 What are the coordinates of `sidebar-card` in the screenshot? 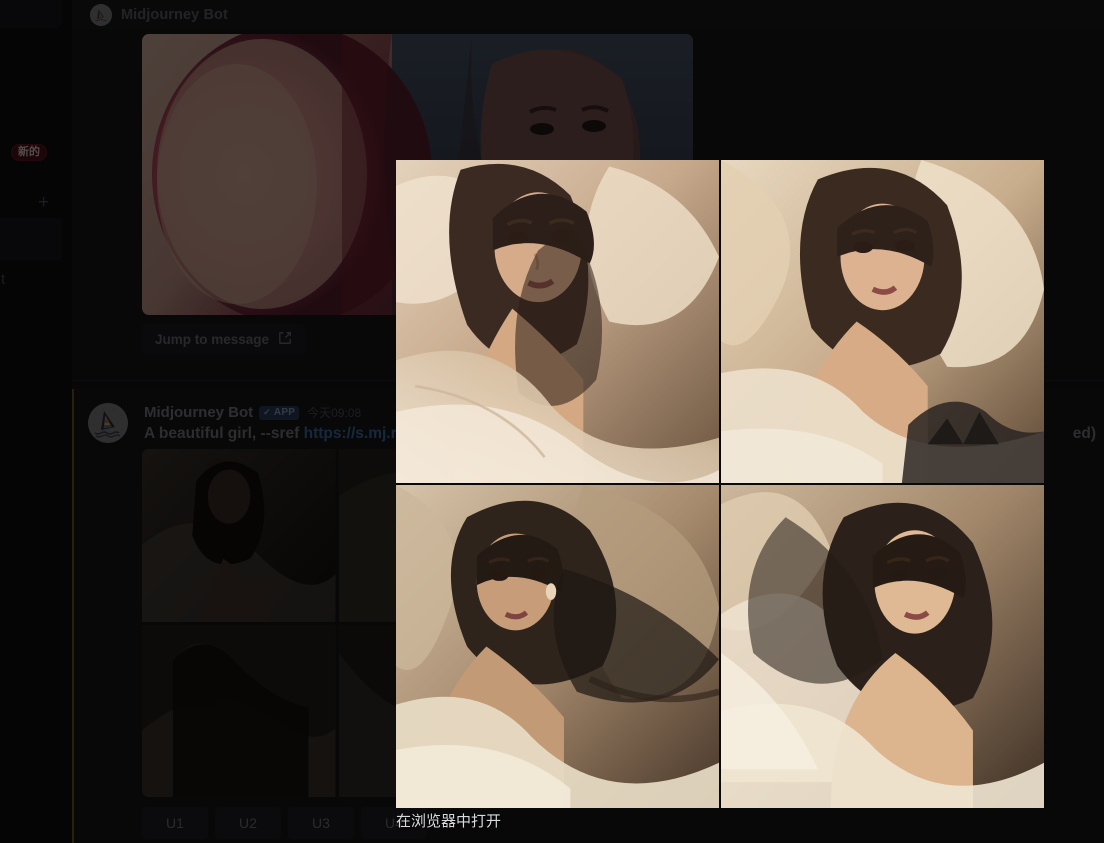 It's located at (31, 239).